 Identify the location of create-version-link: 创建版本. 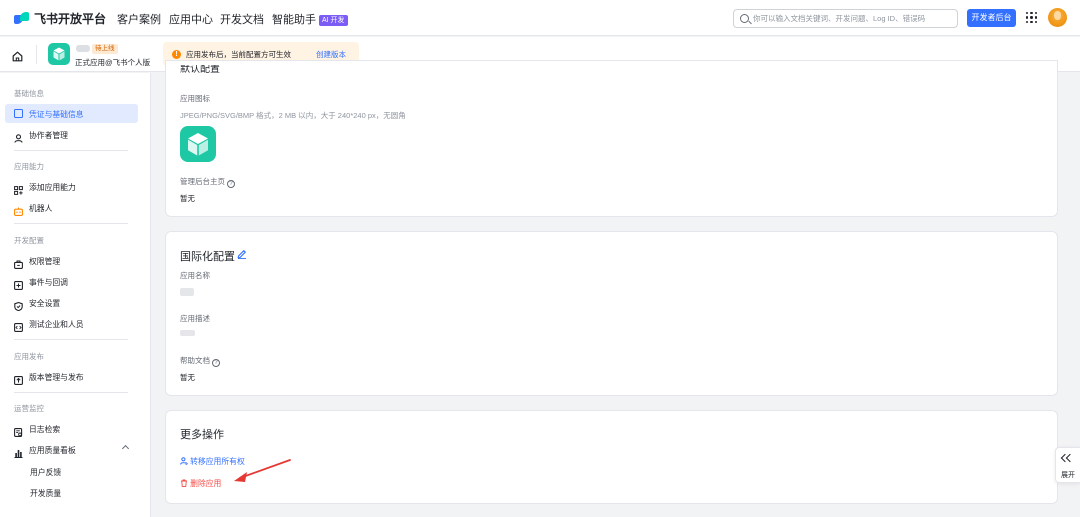
(331, 54).